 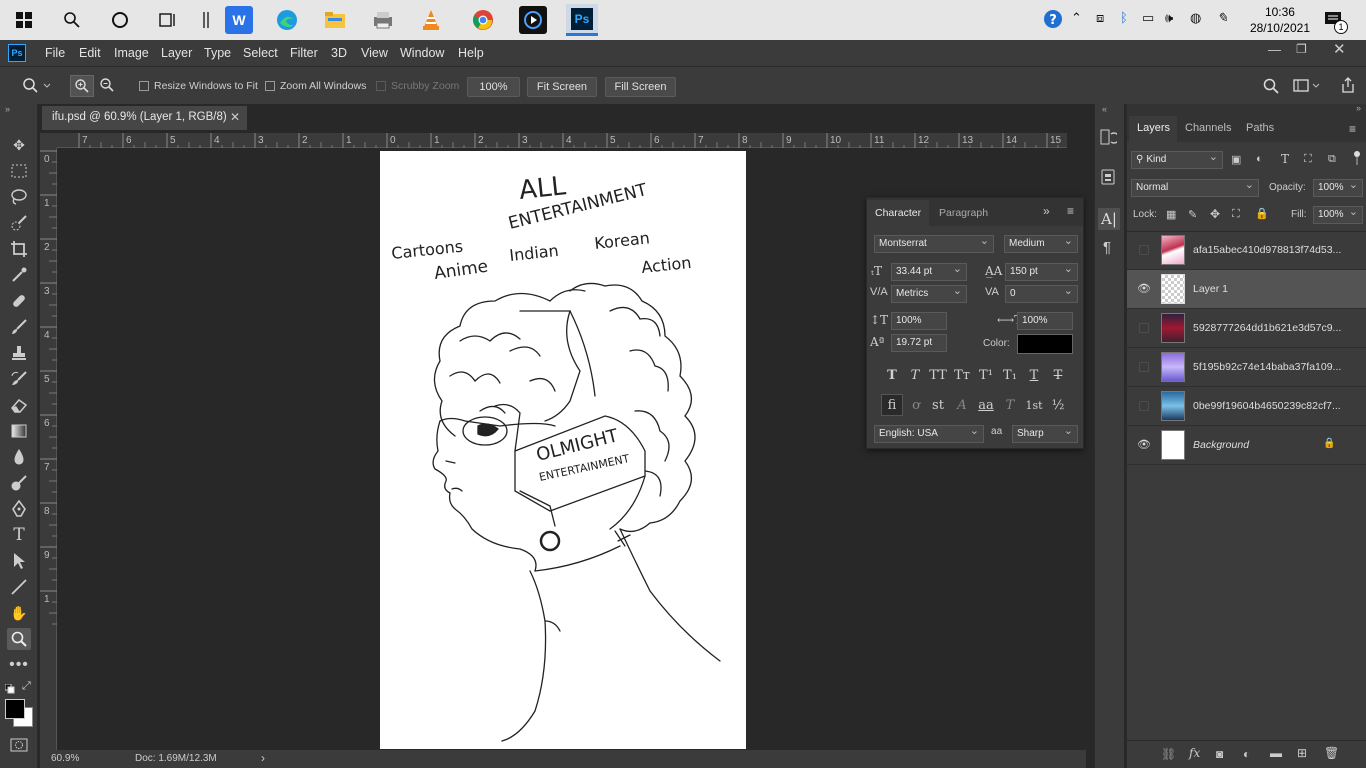 I want to click on more-tools-icon: •••, so click(x=19, y=665).